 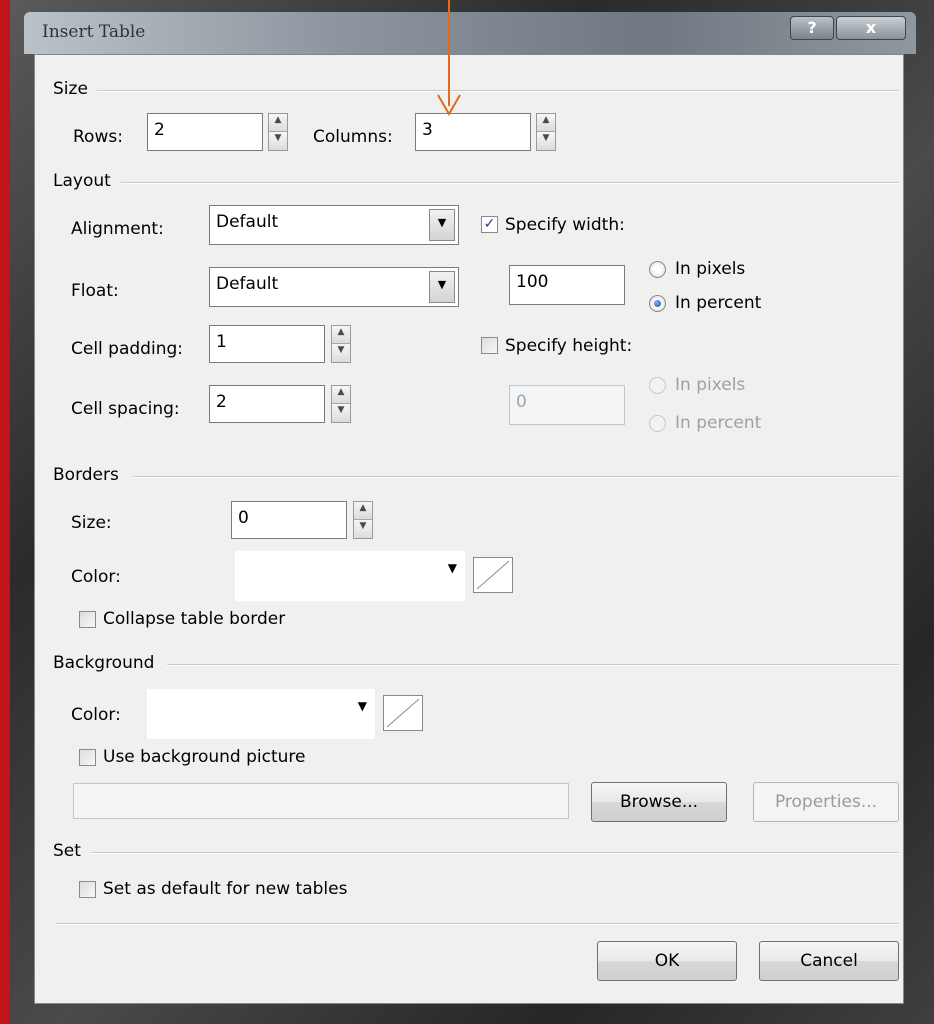 I want to click on layout-group-label: Layout, so click(x=82, y=181).